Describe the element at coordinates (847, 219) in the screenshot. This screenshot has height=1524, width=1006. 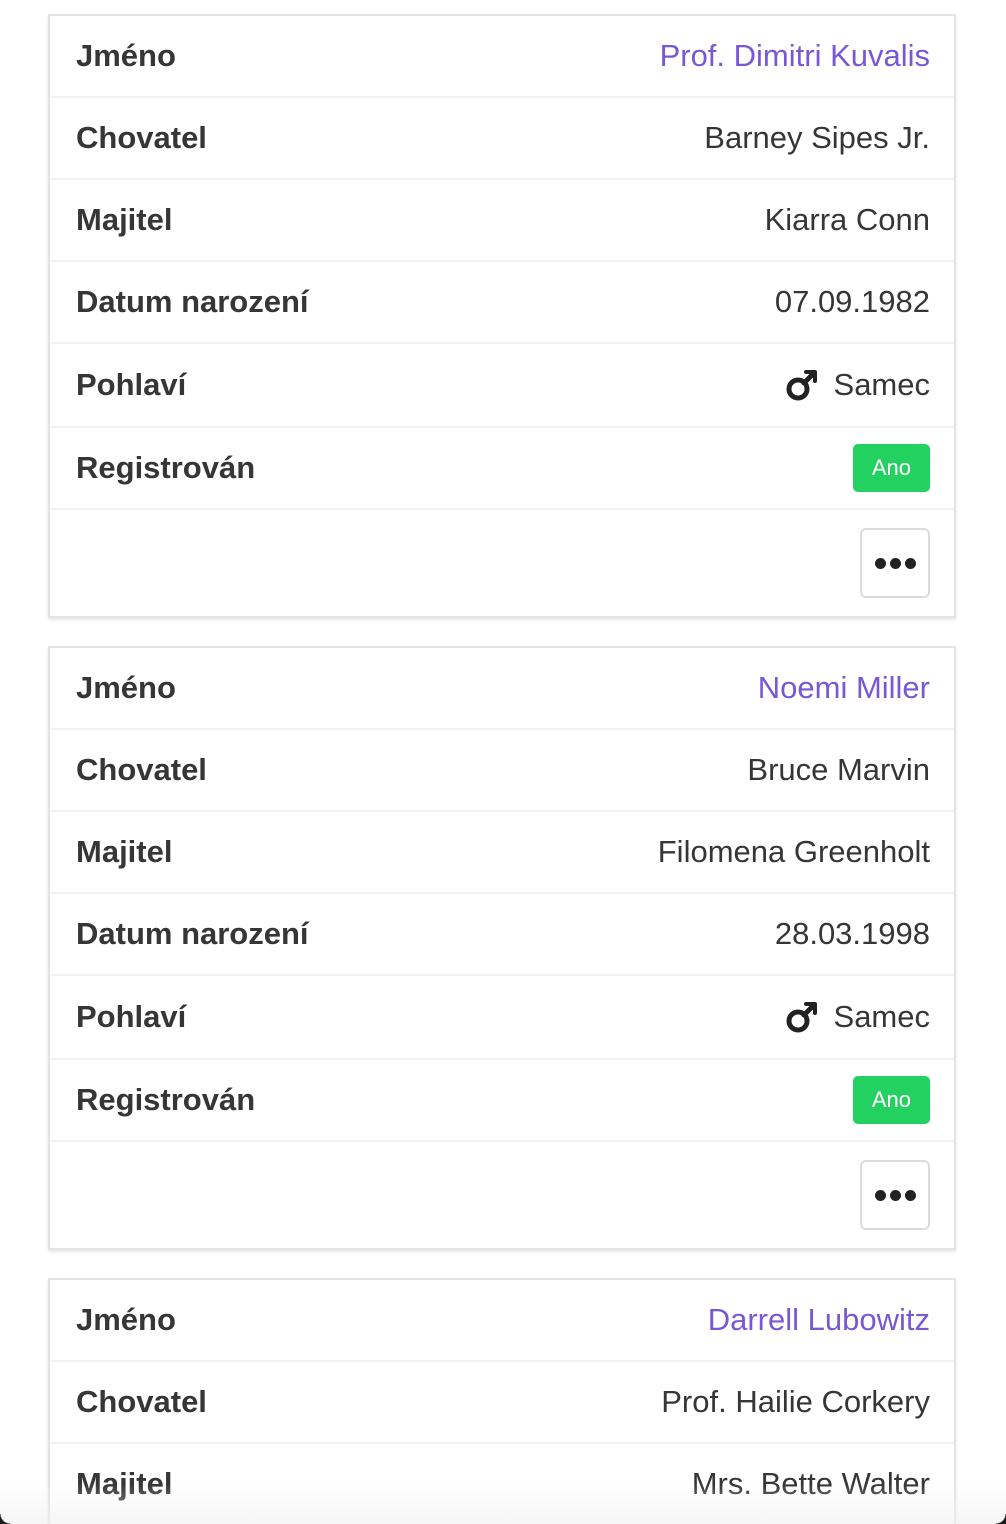
I see `owner-value: Kiarra Conn` at that location.